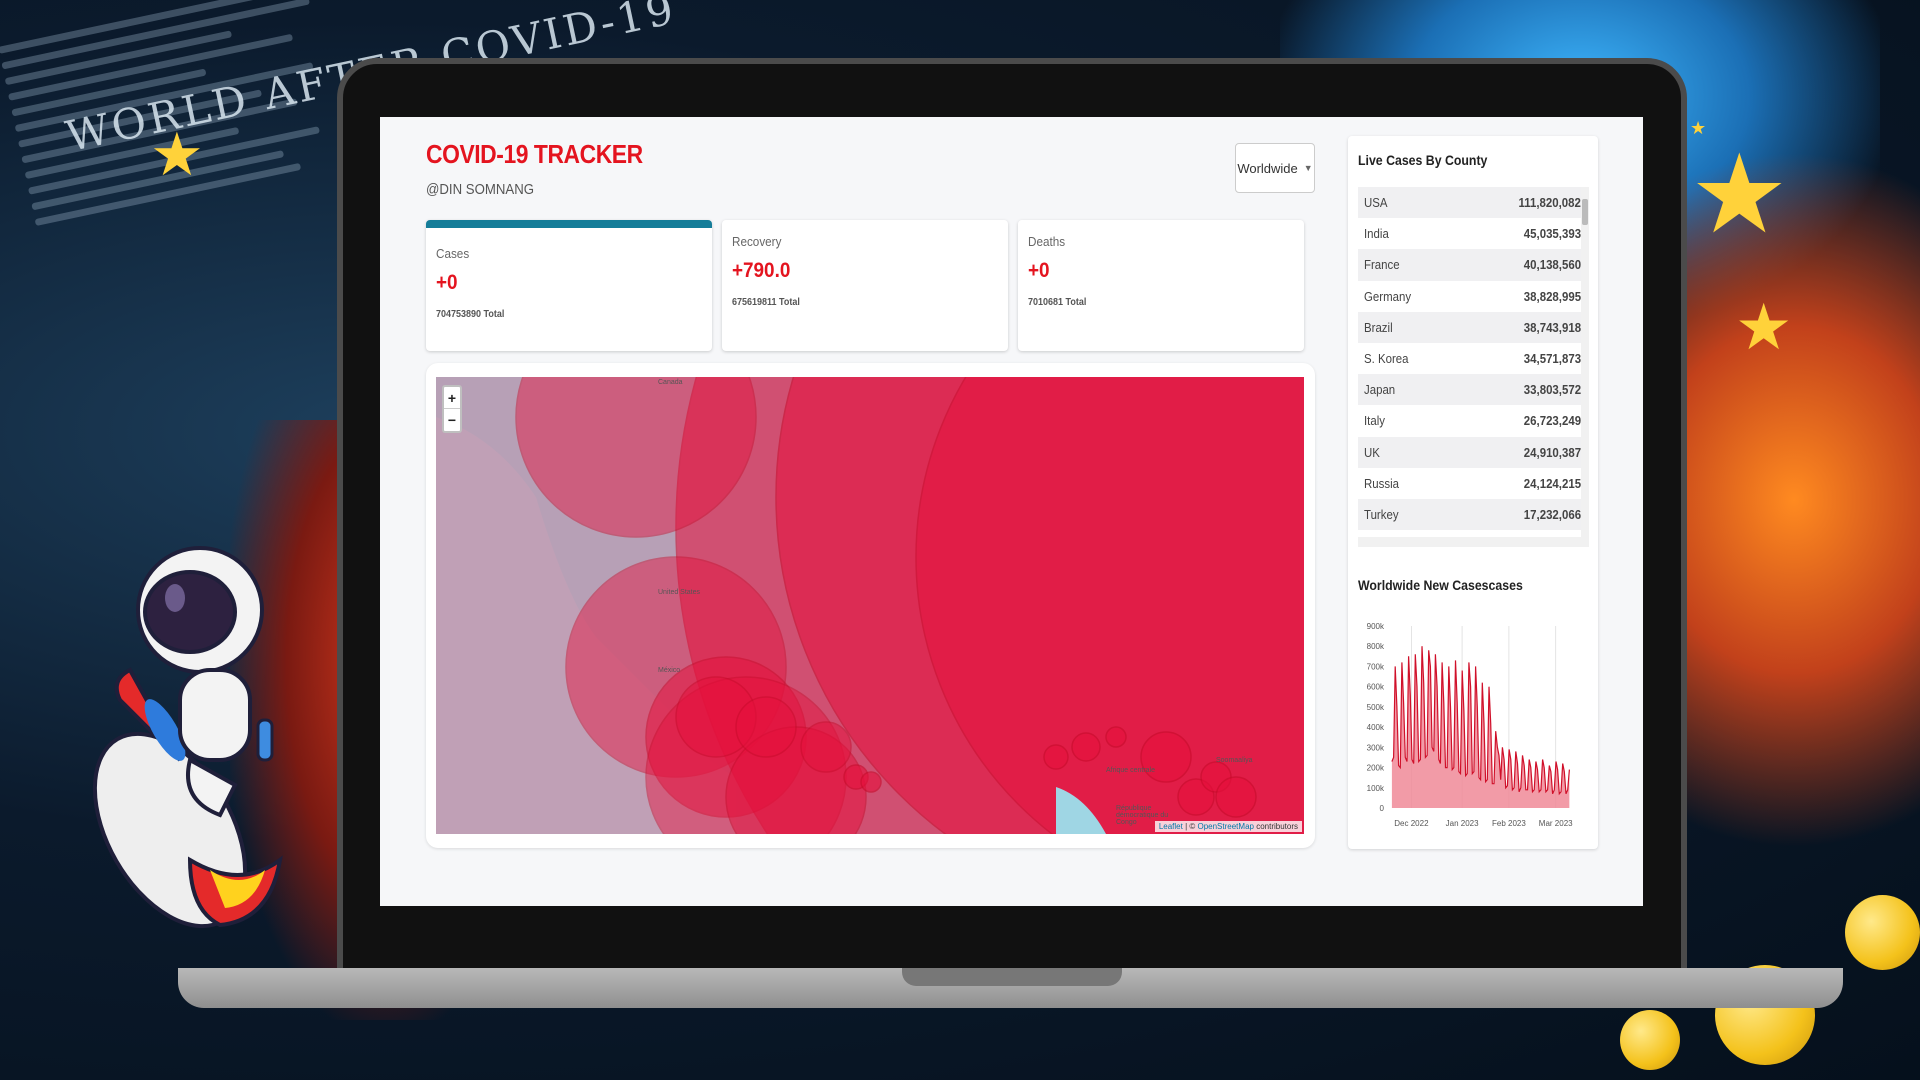  I want to click on table-row: Germany 38,828,995, so click(1472, 296).